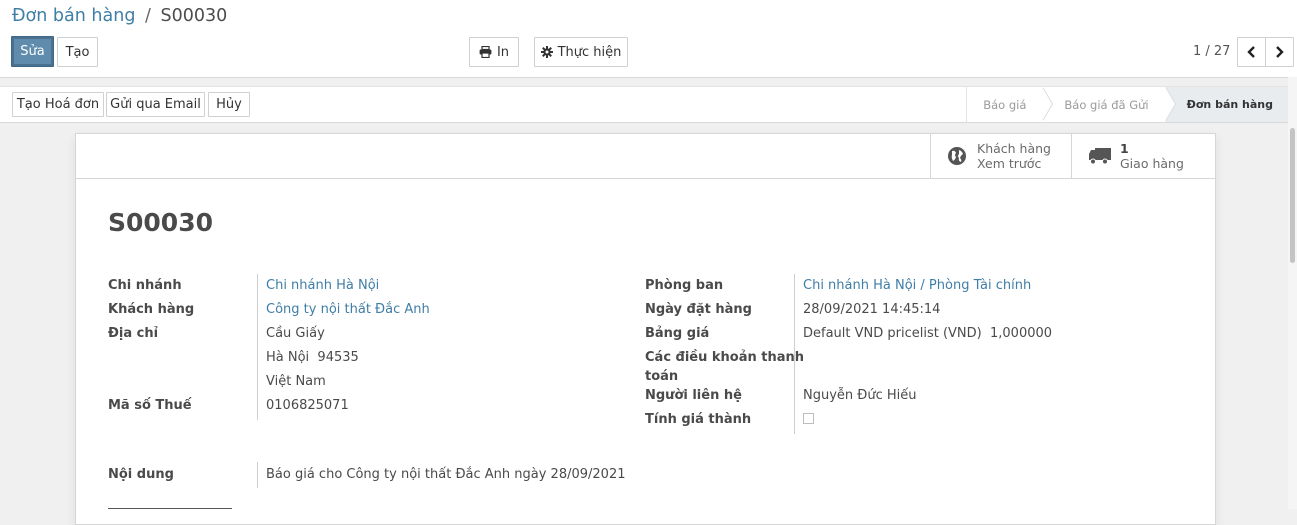 The width and height of the screenshot is (1297, 525). I want to click on chevron-right-icon, so click(1280, 52).